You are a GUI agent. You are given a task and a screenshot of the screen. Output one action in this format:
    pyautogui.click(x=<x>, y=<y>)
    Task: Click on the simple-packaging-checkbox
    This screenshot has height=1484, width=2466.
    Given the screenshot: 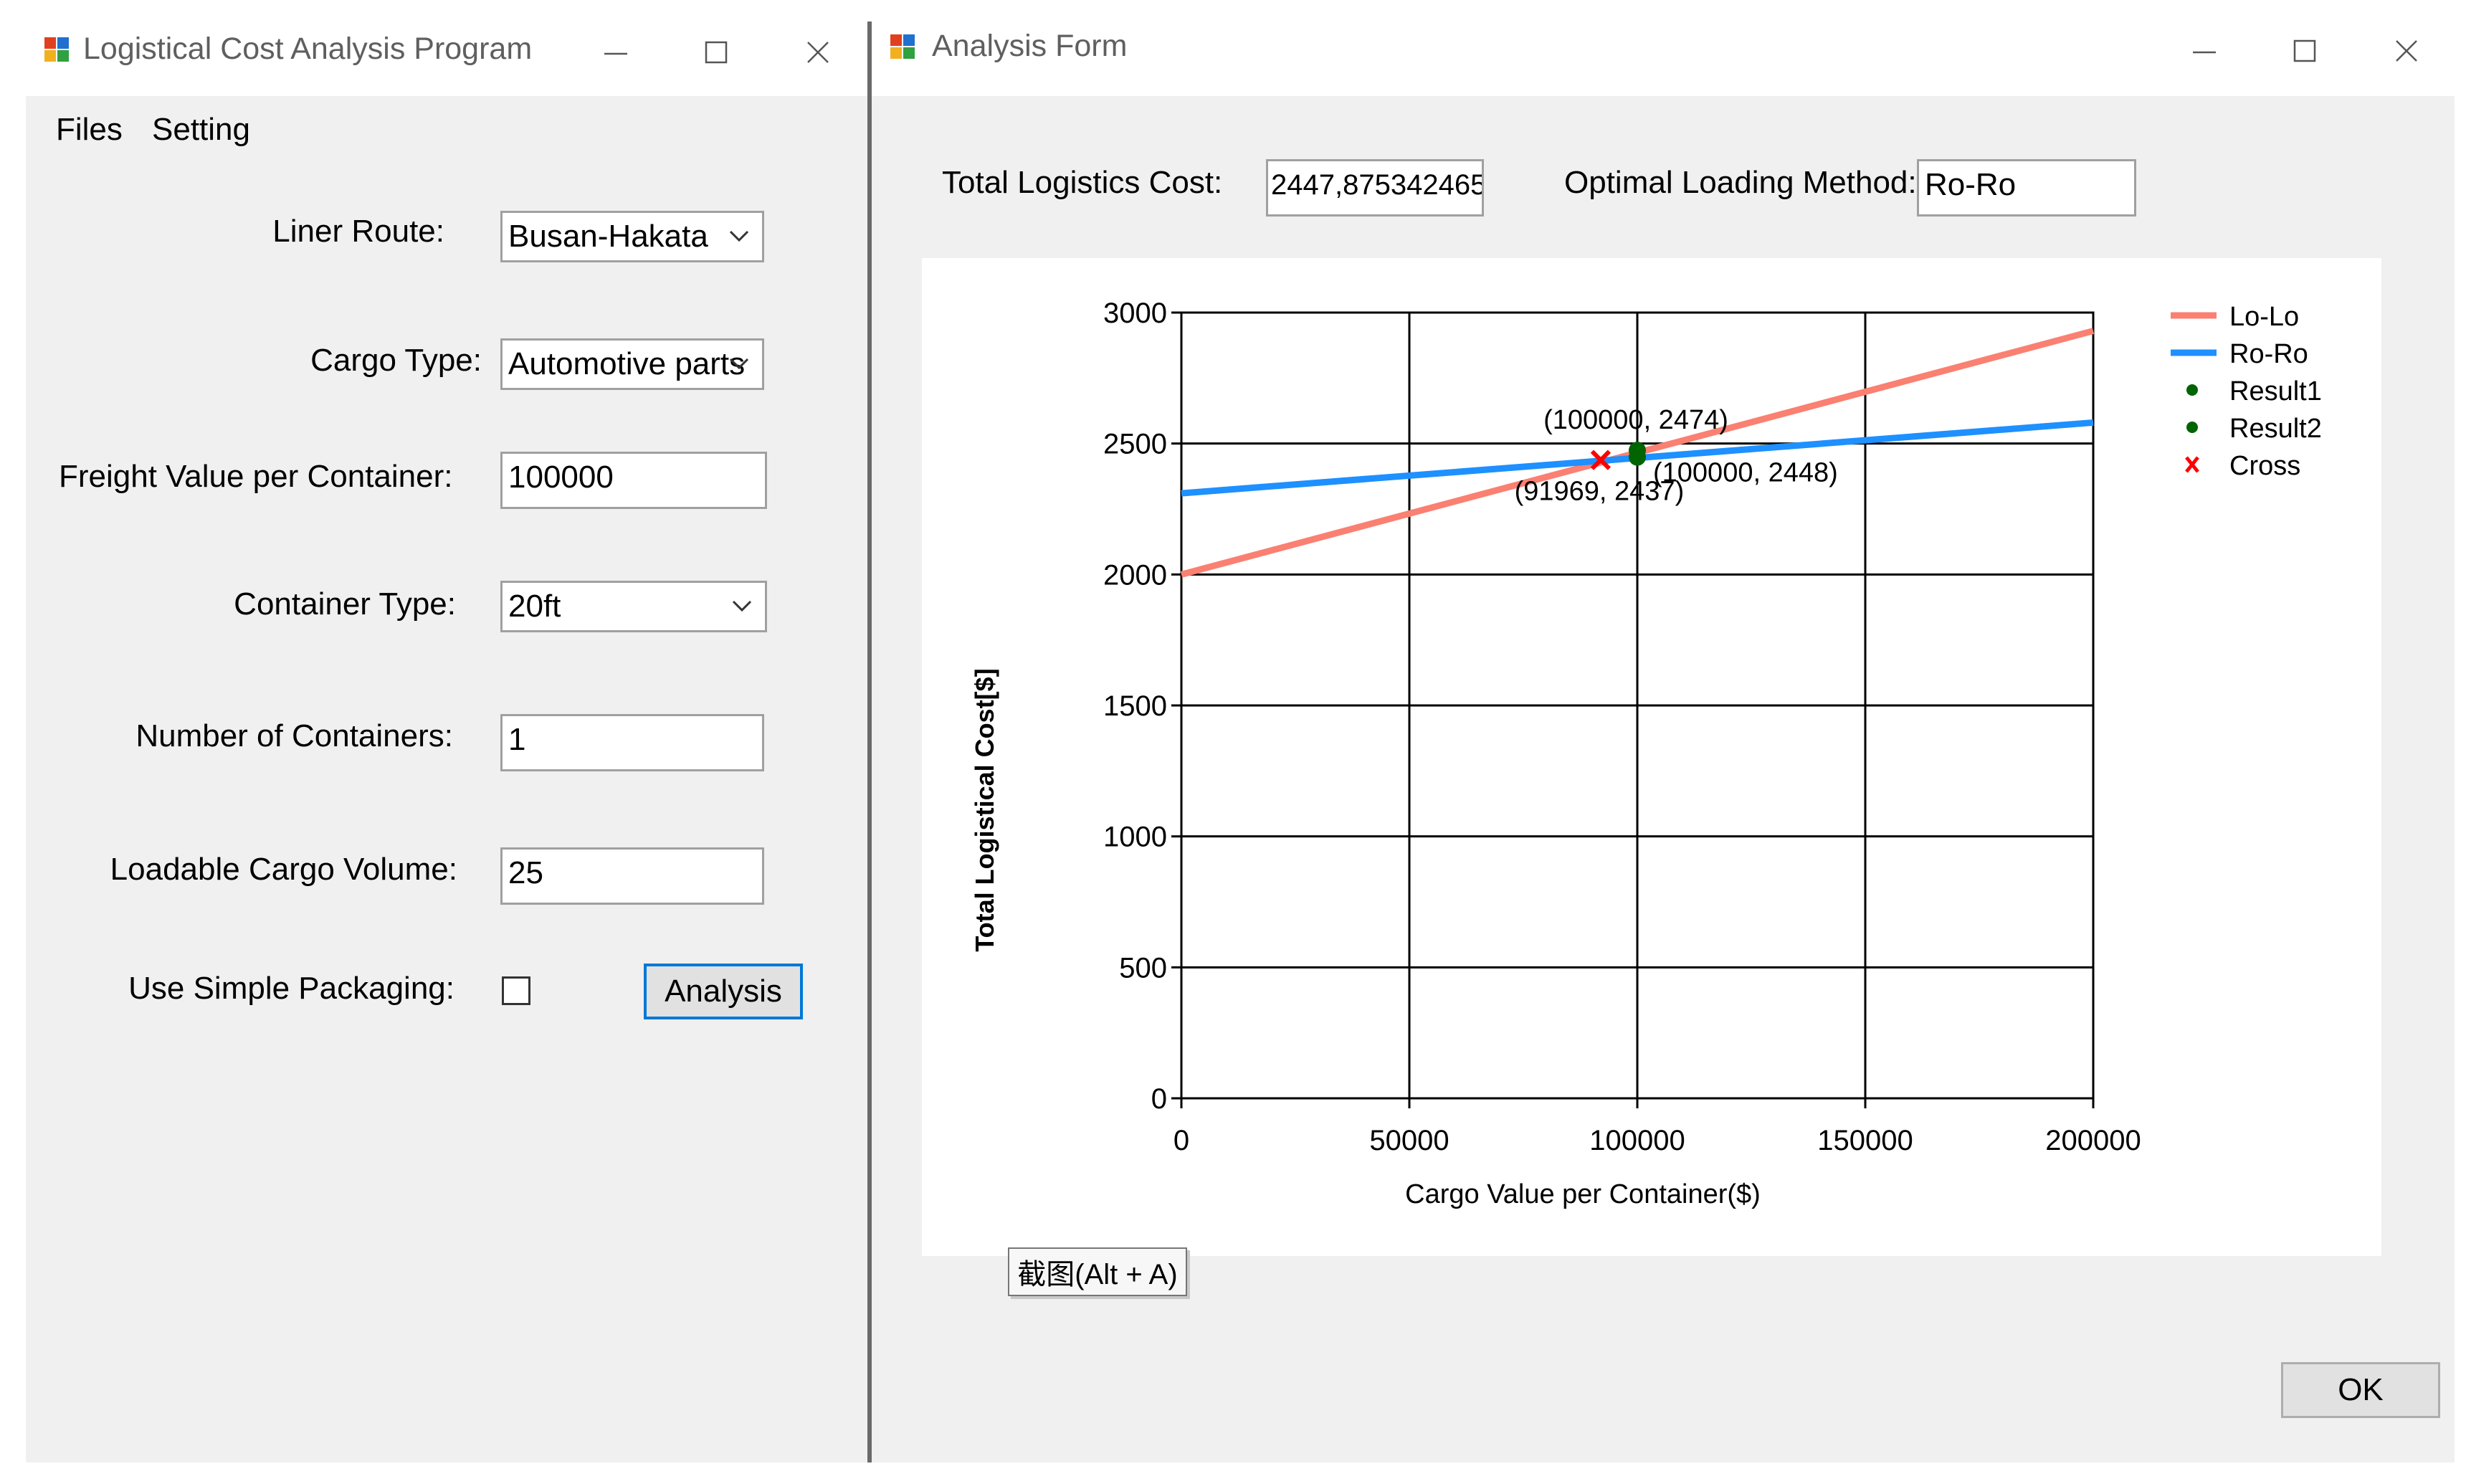 What is the action you would take?
    pyautogui.click(x=516, y=991)
    